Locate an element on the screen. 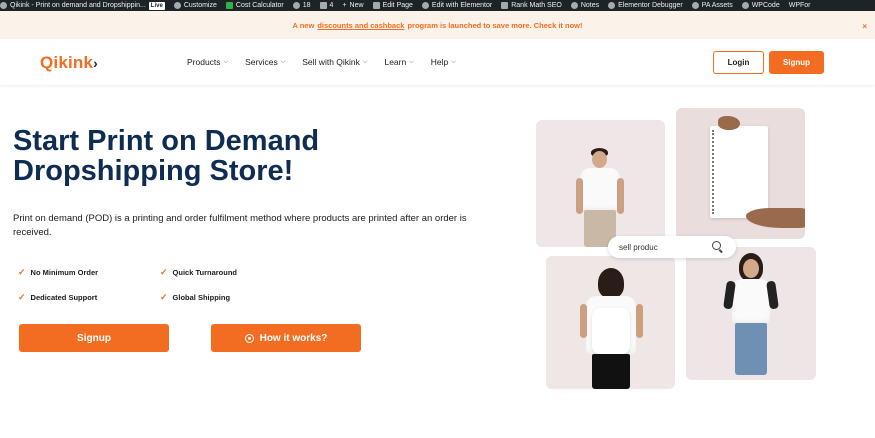  debugger-icon is located at coordinates (612, 5).